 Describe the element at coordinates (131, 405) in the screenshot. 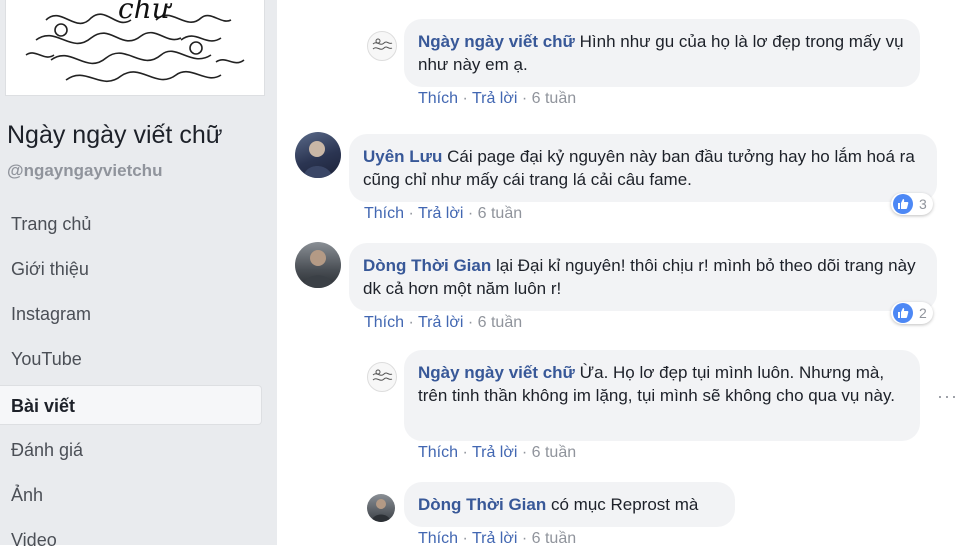

I see `nav-item-posts: Bài viết` at that location.